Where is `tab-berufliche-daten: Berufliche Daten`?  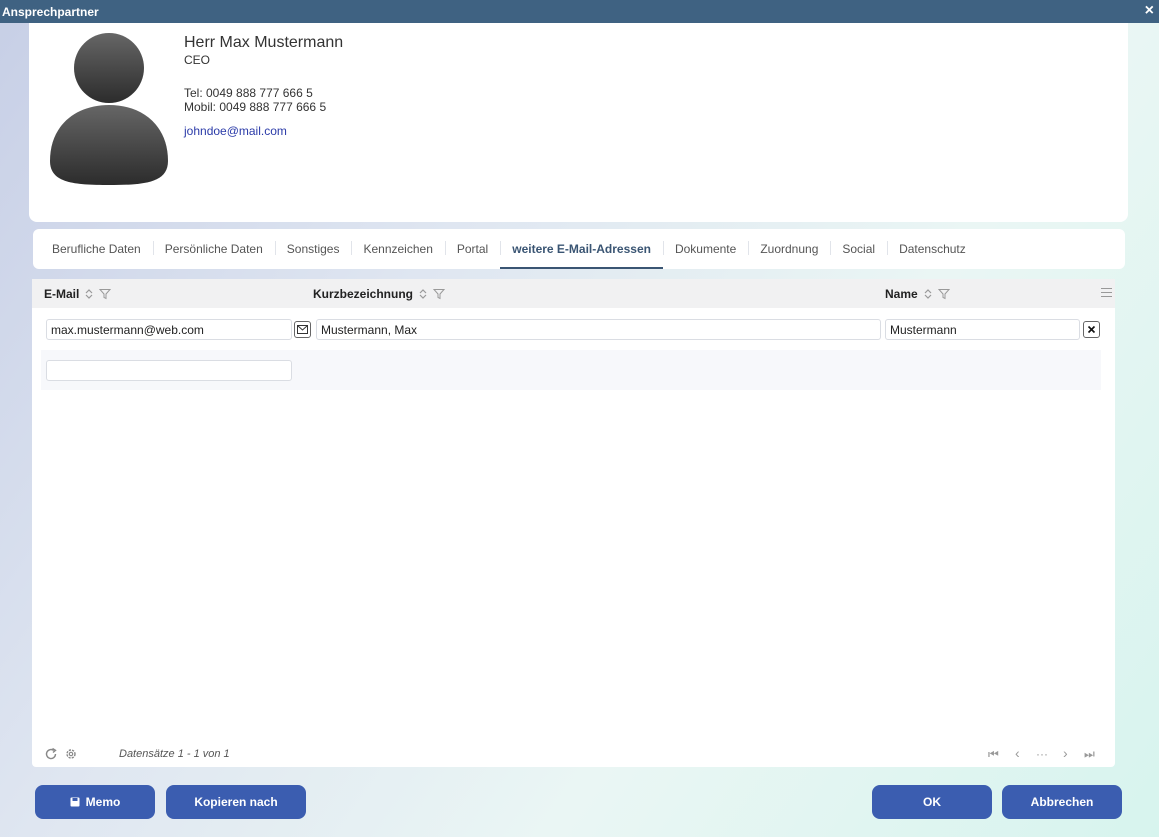
tab-berufliche-daten: Berufliche Daten is located at coordinates (96, 249).